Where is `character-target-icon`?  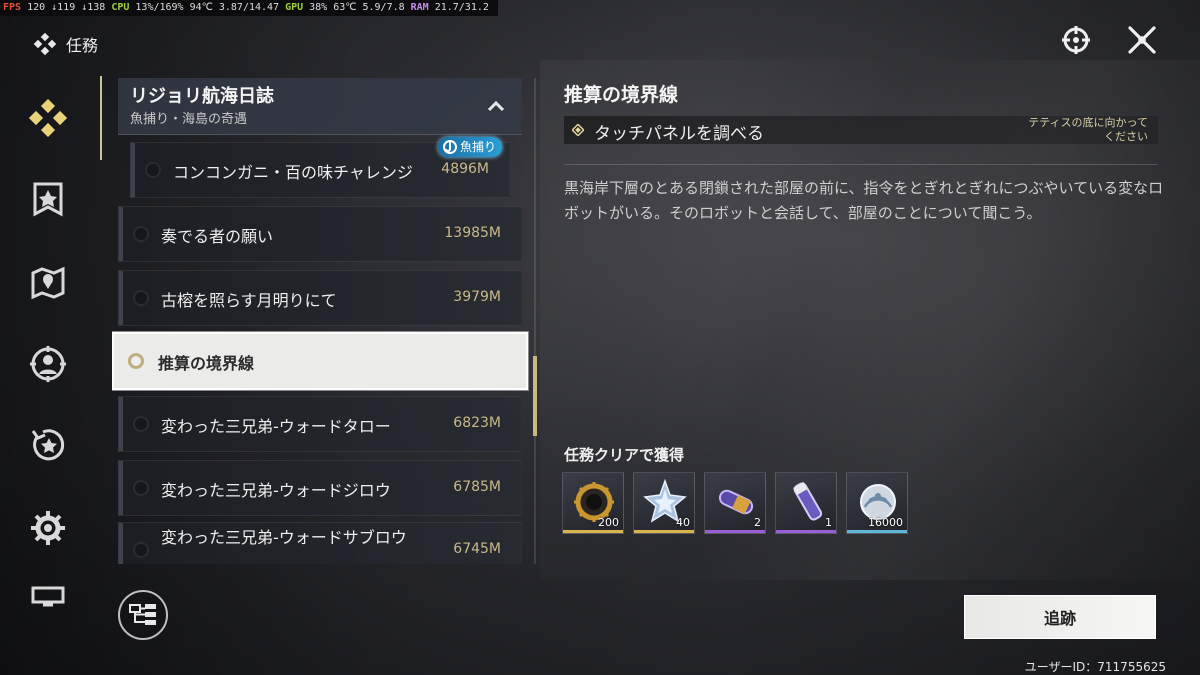 character-target-icon is located at coordinates (48, 364).